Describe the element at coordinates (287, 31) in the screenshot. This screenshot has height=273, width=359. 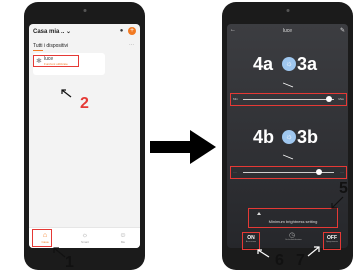
I see `device-title: luce` at that location.